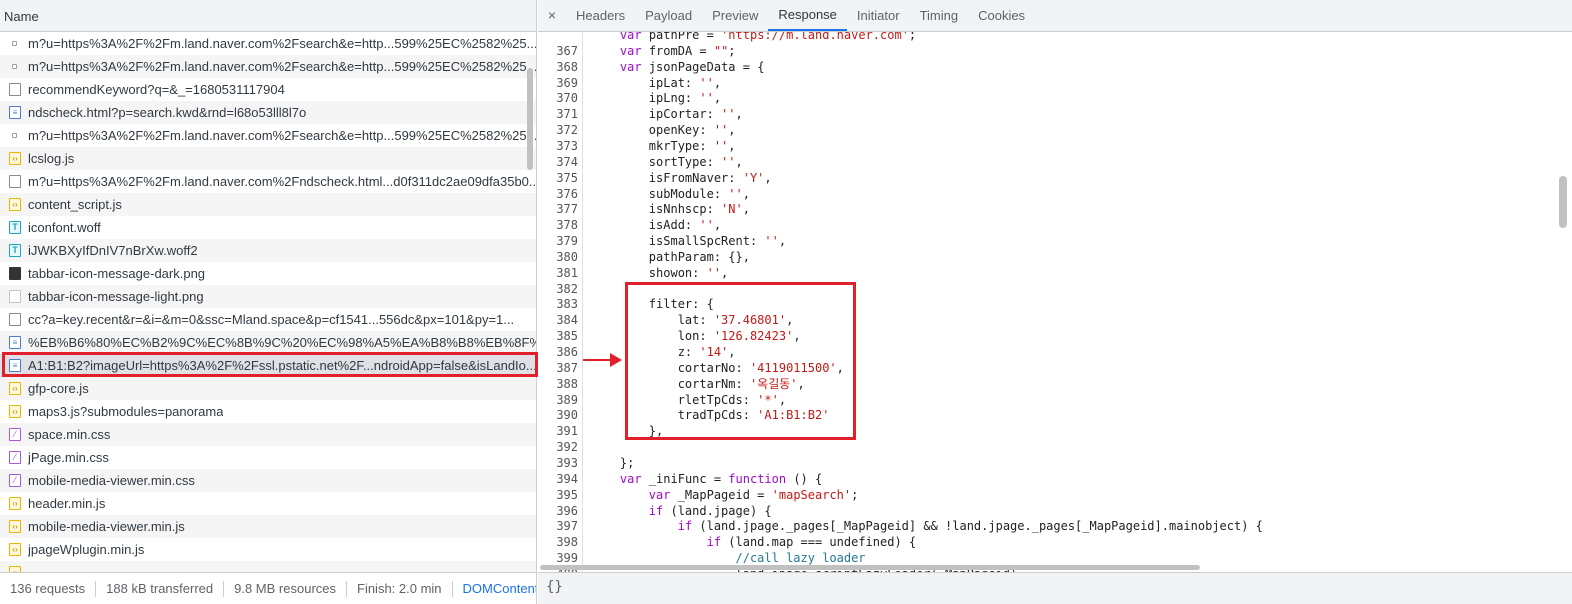  Describe the element at coordinates (567, 241) in the screenshot. I see `line-number: 379` at that location.